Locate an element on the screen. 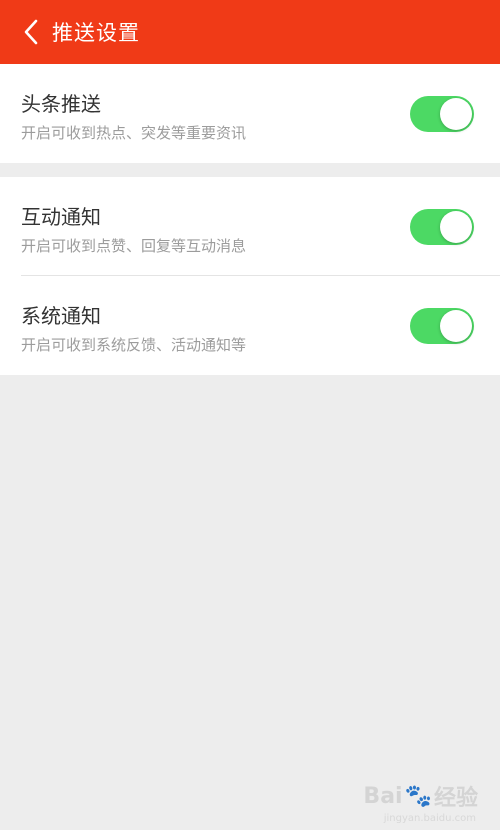 This screenshot has height=830, width=500. back-button is located at coordinates (31, 32).